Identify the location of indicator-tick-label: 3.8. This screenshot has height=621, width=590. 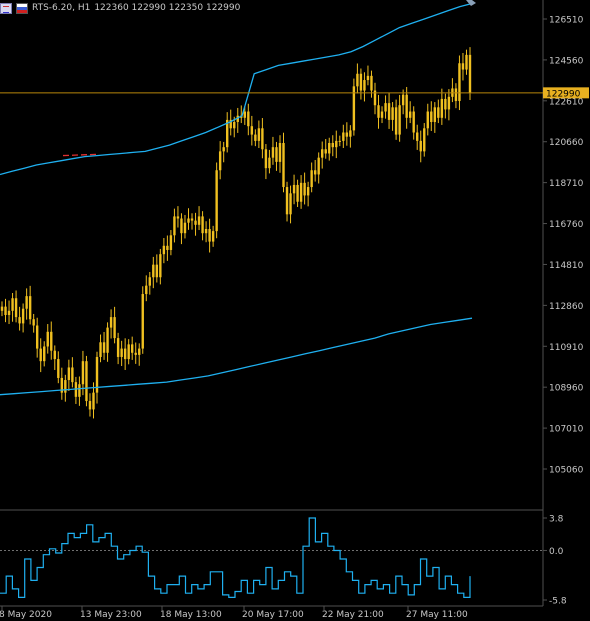
(556, 520).